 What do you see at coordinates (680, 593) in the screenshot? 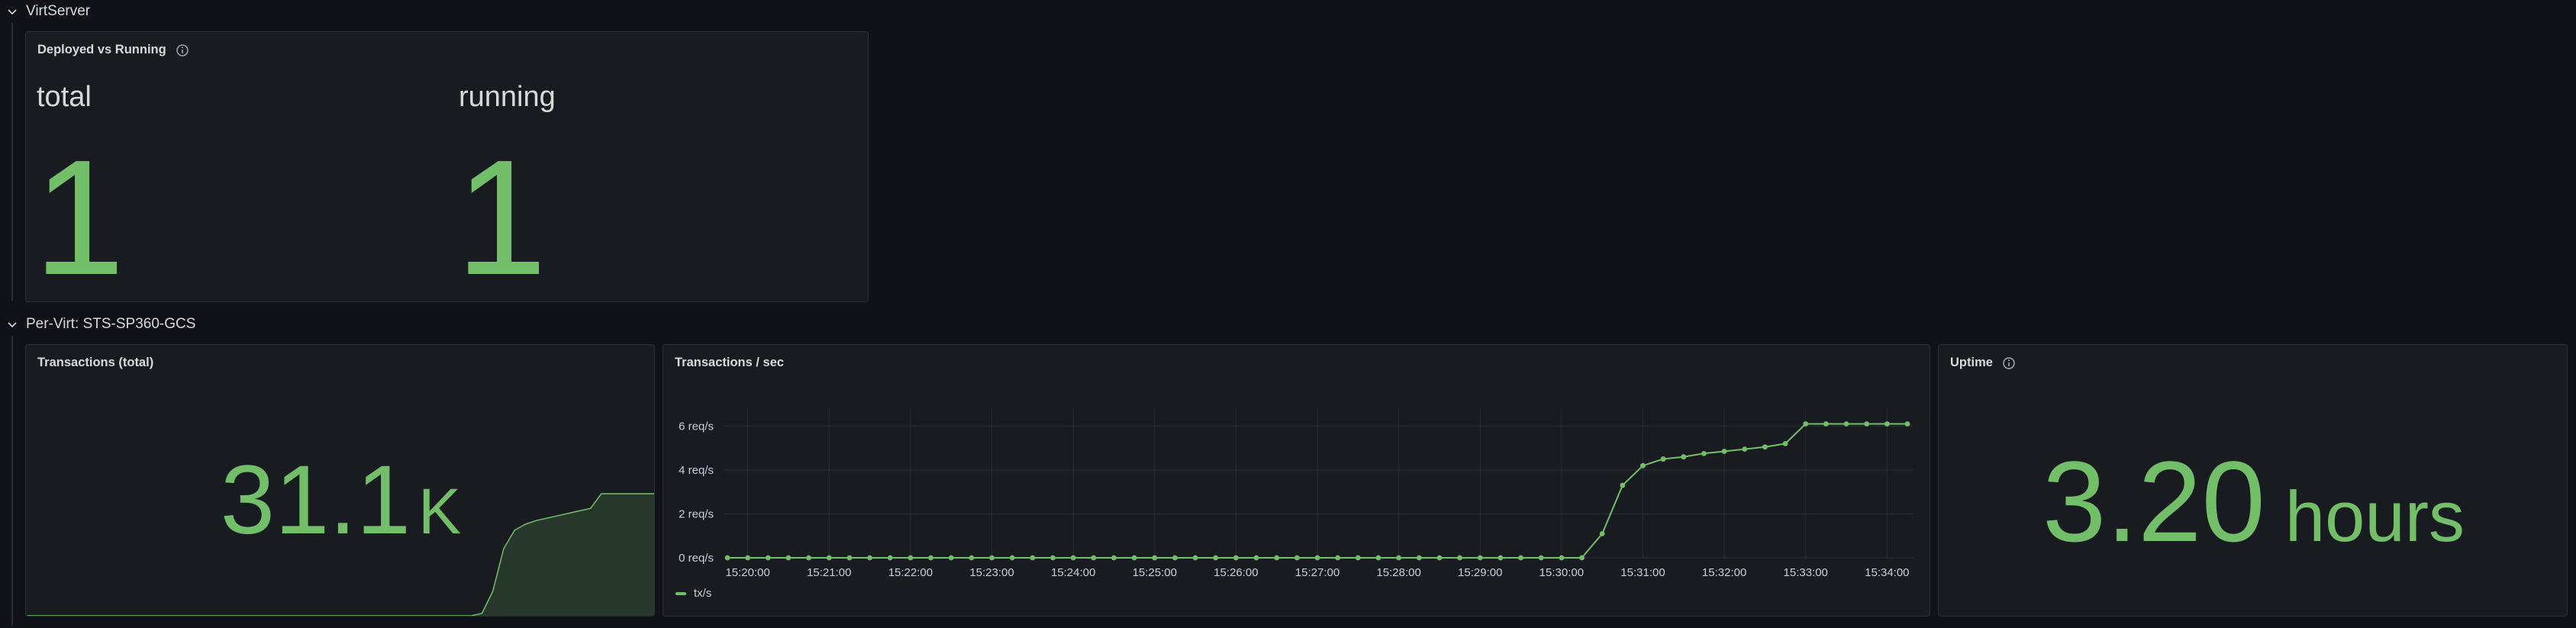
I see `legend-swatch` at bounding box center [680, 593].